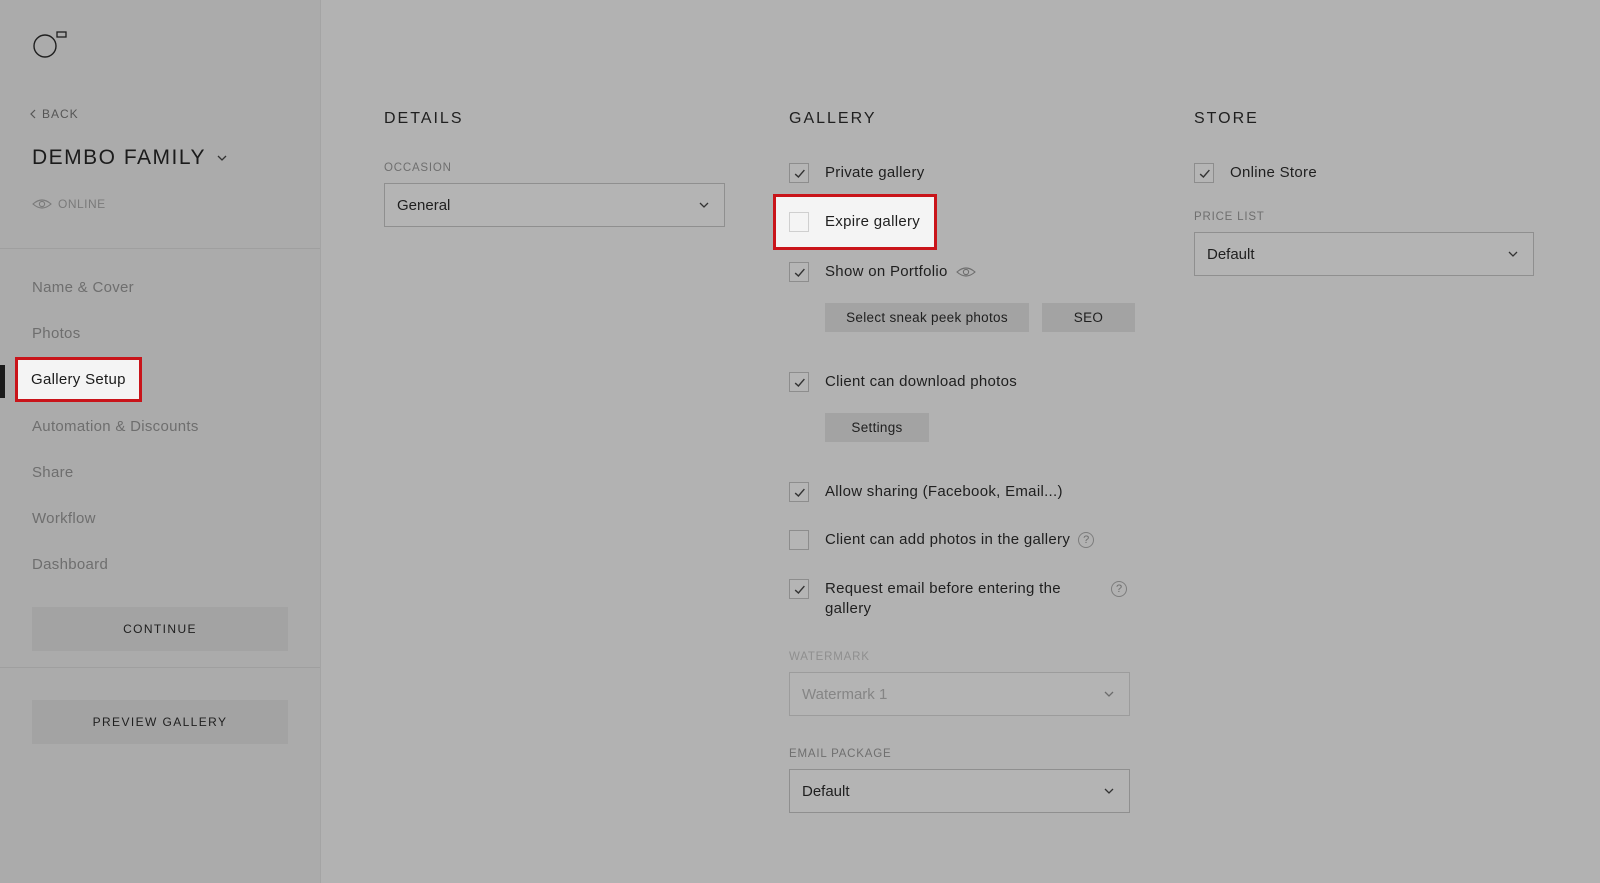  Describe the element at coordinates (160, 629) in the screenshot. I see `continue-button: CONTINUE` at that location.